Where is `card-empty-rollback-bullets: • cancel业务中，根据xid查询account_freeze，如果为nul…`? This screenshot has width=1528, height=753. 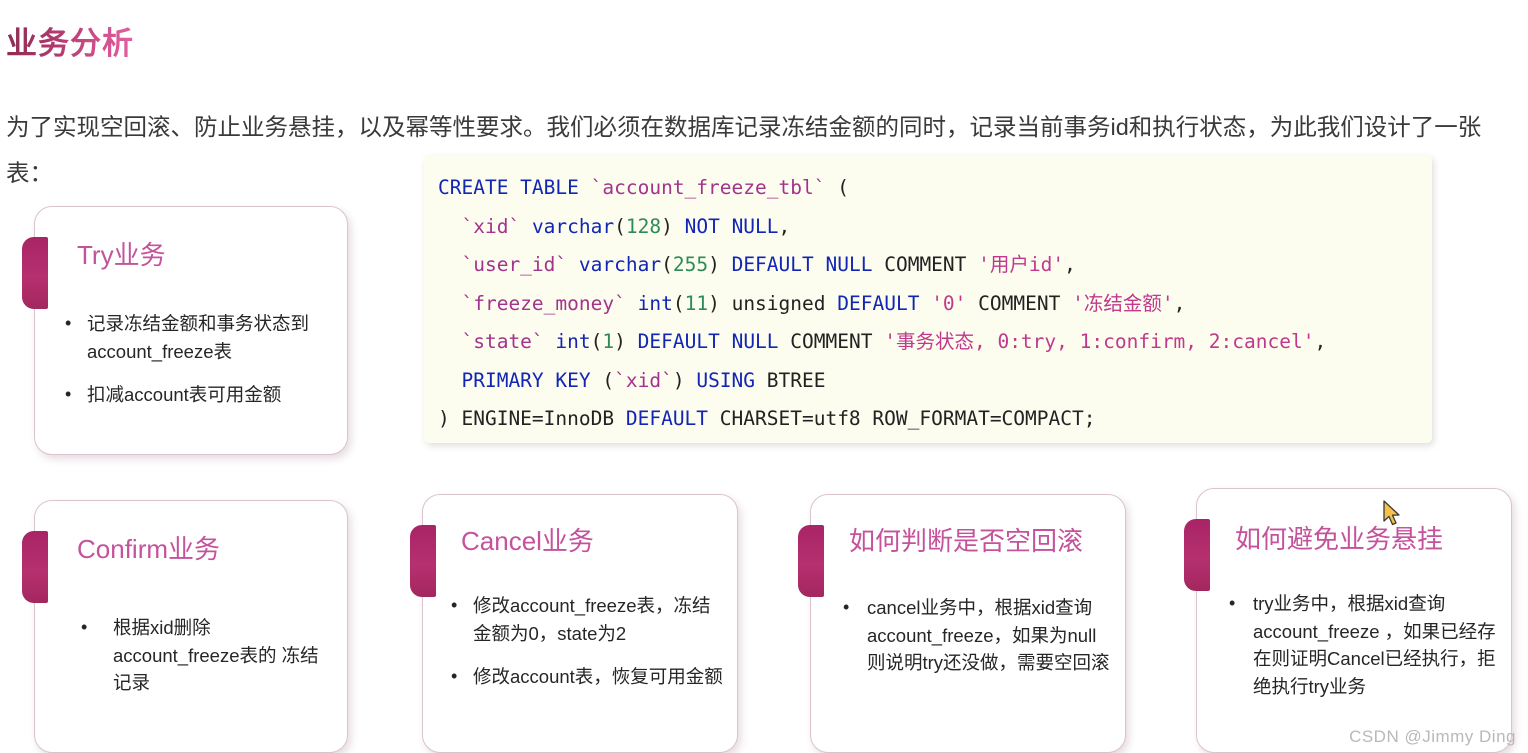
card-empty-rollback-bullets: • cancel业务中，根据xid查询account_freeze，如果为nul… is located at coordinates (974, 635).